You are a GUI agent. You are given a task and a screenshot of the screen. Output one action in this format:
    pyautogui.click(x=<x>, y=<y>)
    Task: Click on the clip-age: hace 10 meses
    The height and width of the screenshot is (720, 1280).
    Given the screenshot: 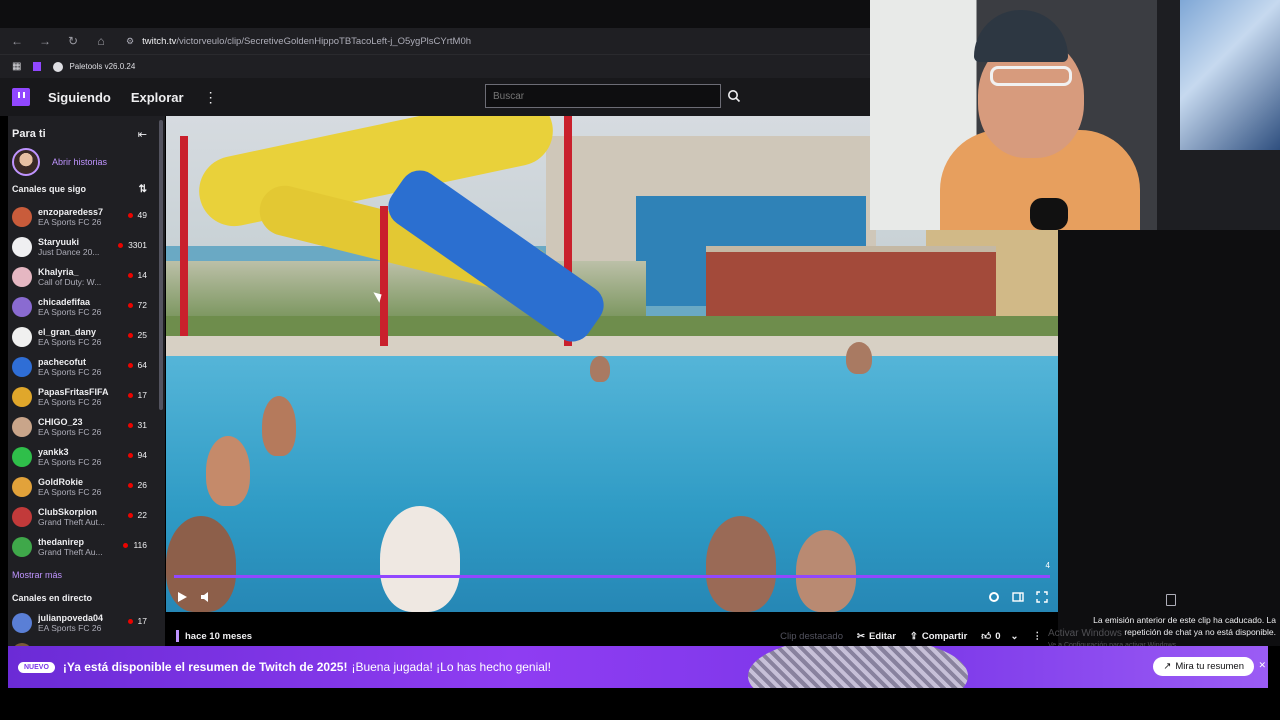 What is the action you would take?
    pyautogui.click(x=219, y=636)
    